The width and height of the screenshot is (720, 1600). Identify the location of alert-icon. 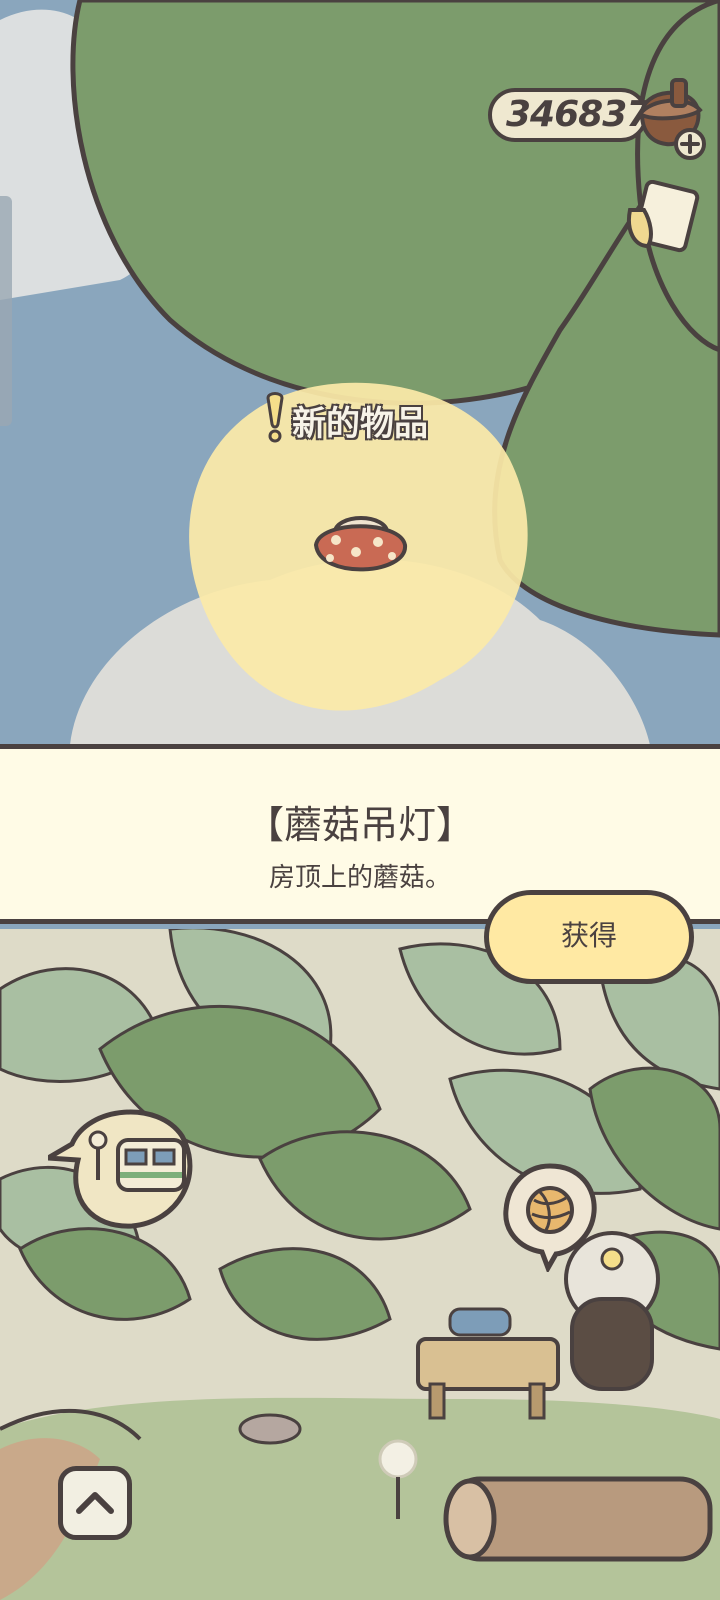
(275, 417).